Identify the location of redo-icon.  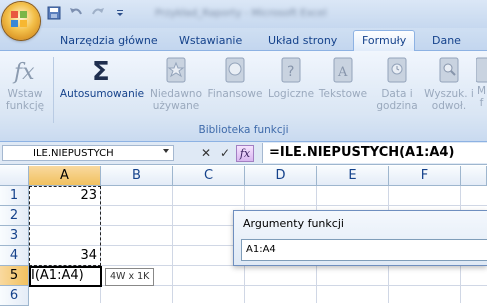
(98, 13).